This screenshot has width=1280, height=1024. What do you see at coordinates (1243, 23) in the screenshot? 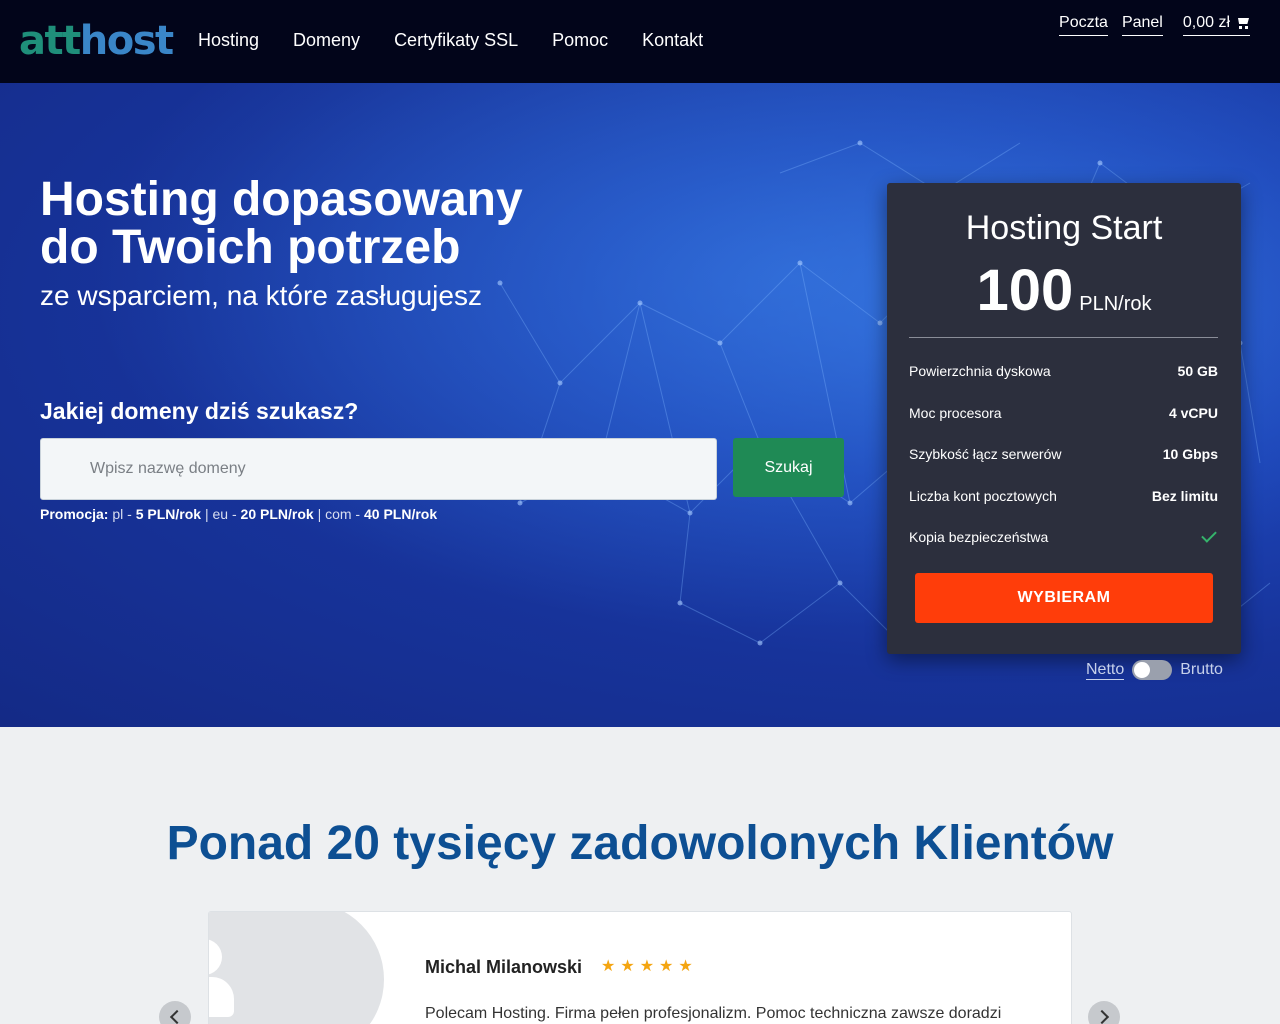
I see `cart-icon` at bounding box center [1243, 23].